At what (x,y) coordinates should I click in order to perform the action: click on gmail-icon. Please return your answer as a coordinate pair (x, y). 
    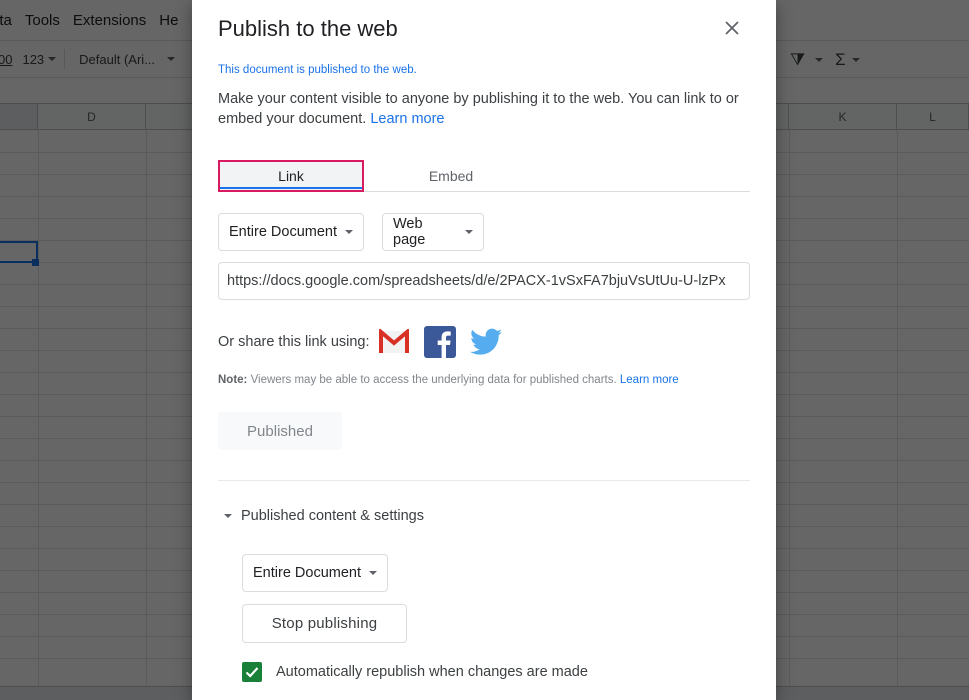
    Looking at the image, I should click on (393, 341).